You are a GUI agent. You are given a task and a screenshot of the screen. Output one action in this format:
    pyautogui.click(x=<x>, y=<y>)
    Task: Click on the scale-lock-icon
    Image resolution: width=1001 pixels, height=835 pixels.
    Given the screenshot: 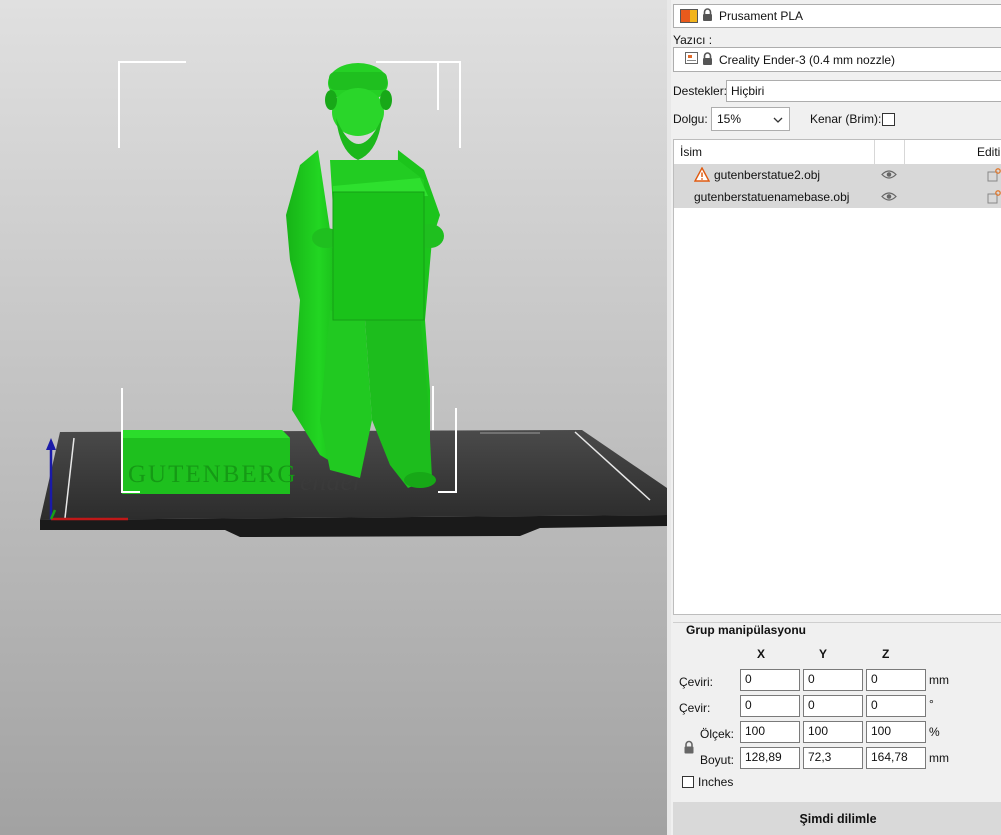 What is the action you would take?
    pyautogui.click(x=689, y=748)
    